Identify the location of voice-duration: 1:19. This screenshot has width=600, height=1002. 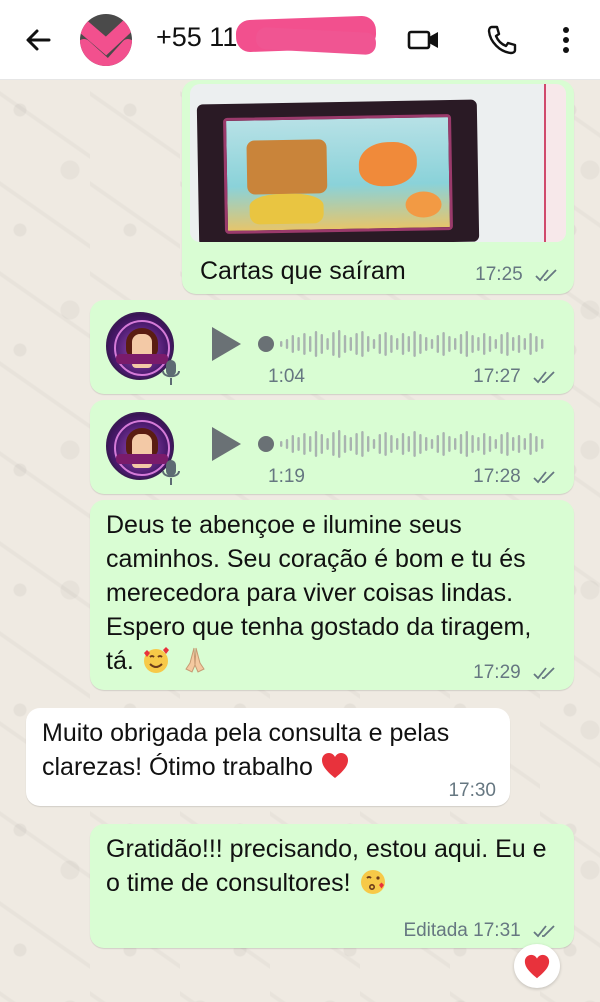
(286, 476).